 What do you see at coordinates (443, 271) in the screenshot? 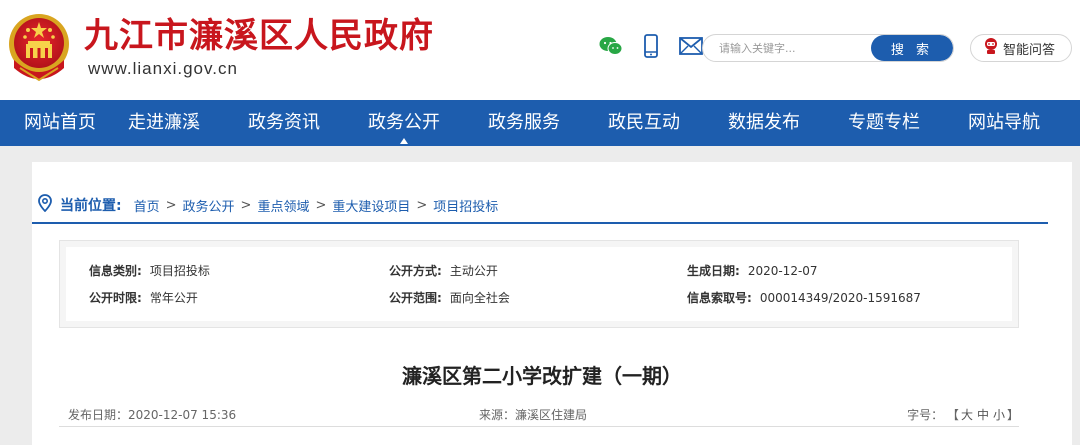
I see `info-method: 公开方式: 主动公开` at bounding box center [443, 271].